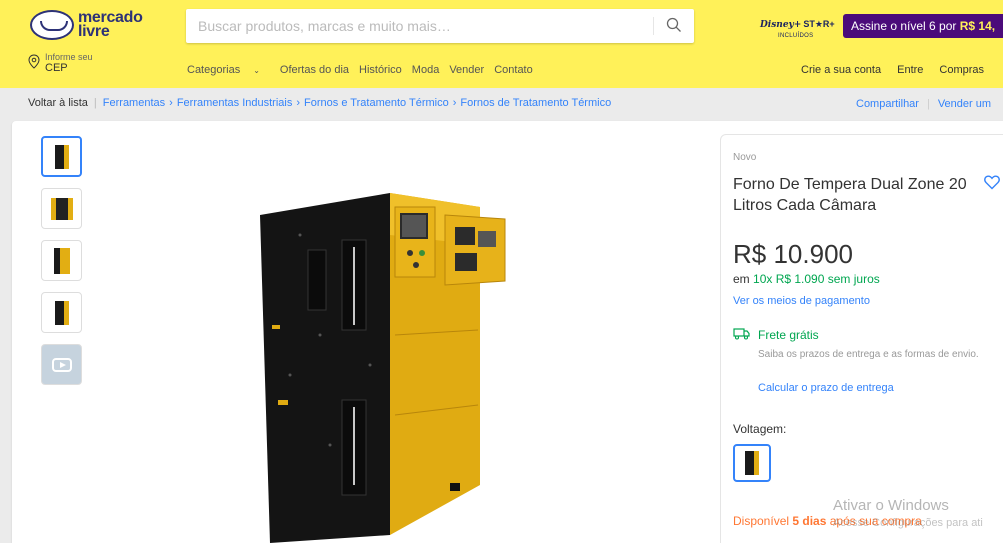 Image resolution: width=1003 pixels, height=543 pixels. Describe the element at coordinates (964, 104) in the screenshot. I see `sell-one-link: Vender um` at that location.